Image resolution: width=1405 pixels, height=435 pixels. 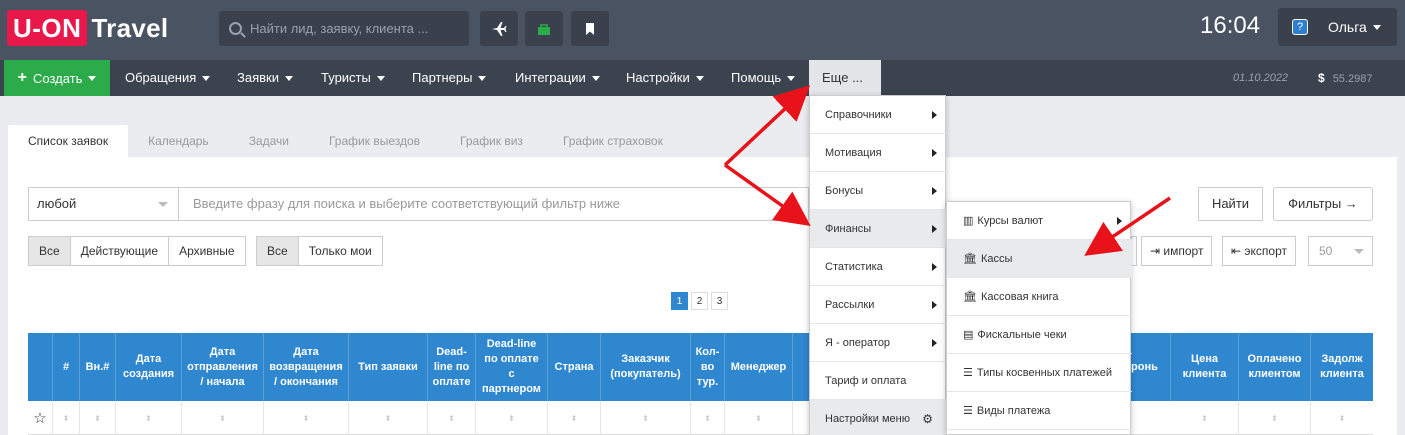 What do you see at coordinates (1337, 27) in the screenshot?
I see `user-menu: ? Ольга` at bounding box center [1337, 27].